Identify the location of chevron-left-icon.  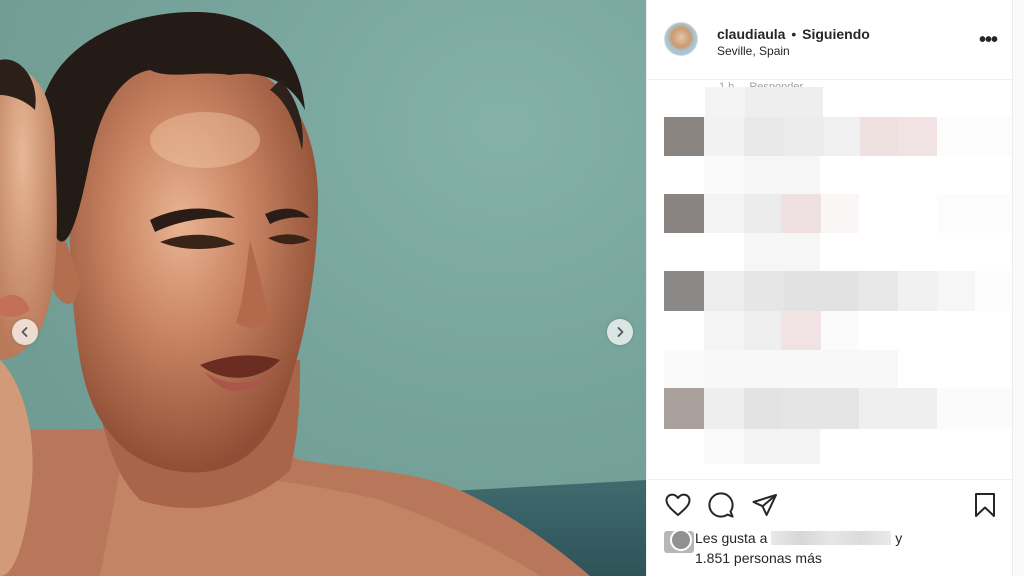
(24, 332).